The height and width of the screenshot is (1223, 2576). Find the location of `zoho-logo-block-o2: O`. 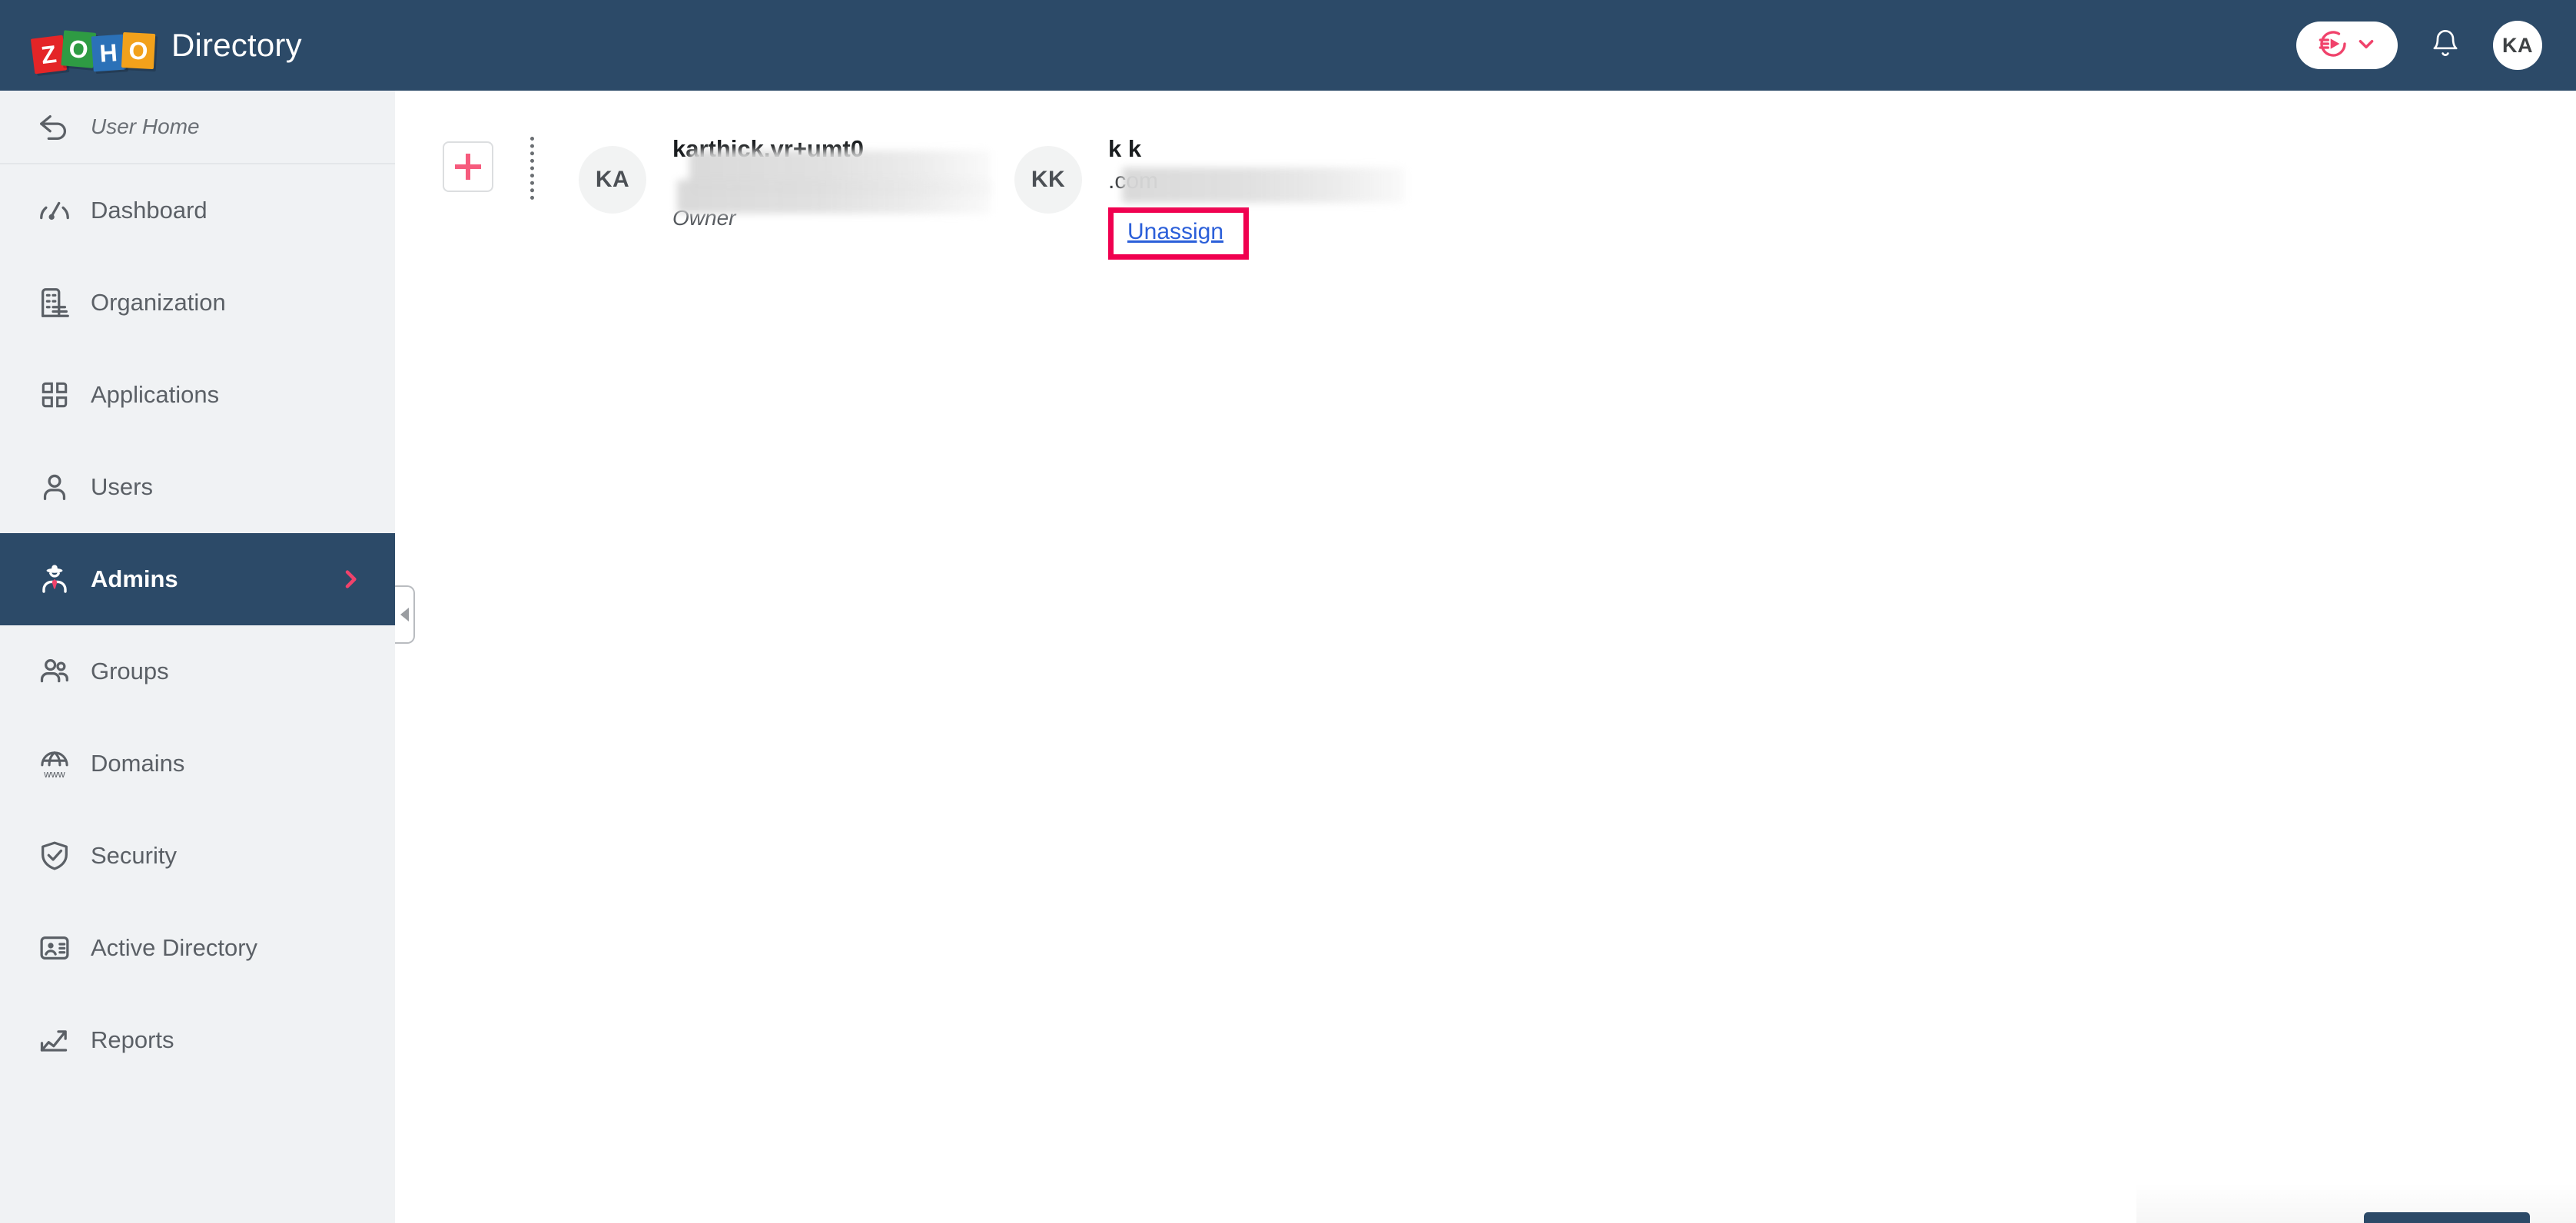

zoho-logo-block-o2: O is located at coordinates (138, 50).